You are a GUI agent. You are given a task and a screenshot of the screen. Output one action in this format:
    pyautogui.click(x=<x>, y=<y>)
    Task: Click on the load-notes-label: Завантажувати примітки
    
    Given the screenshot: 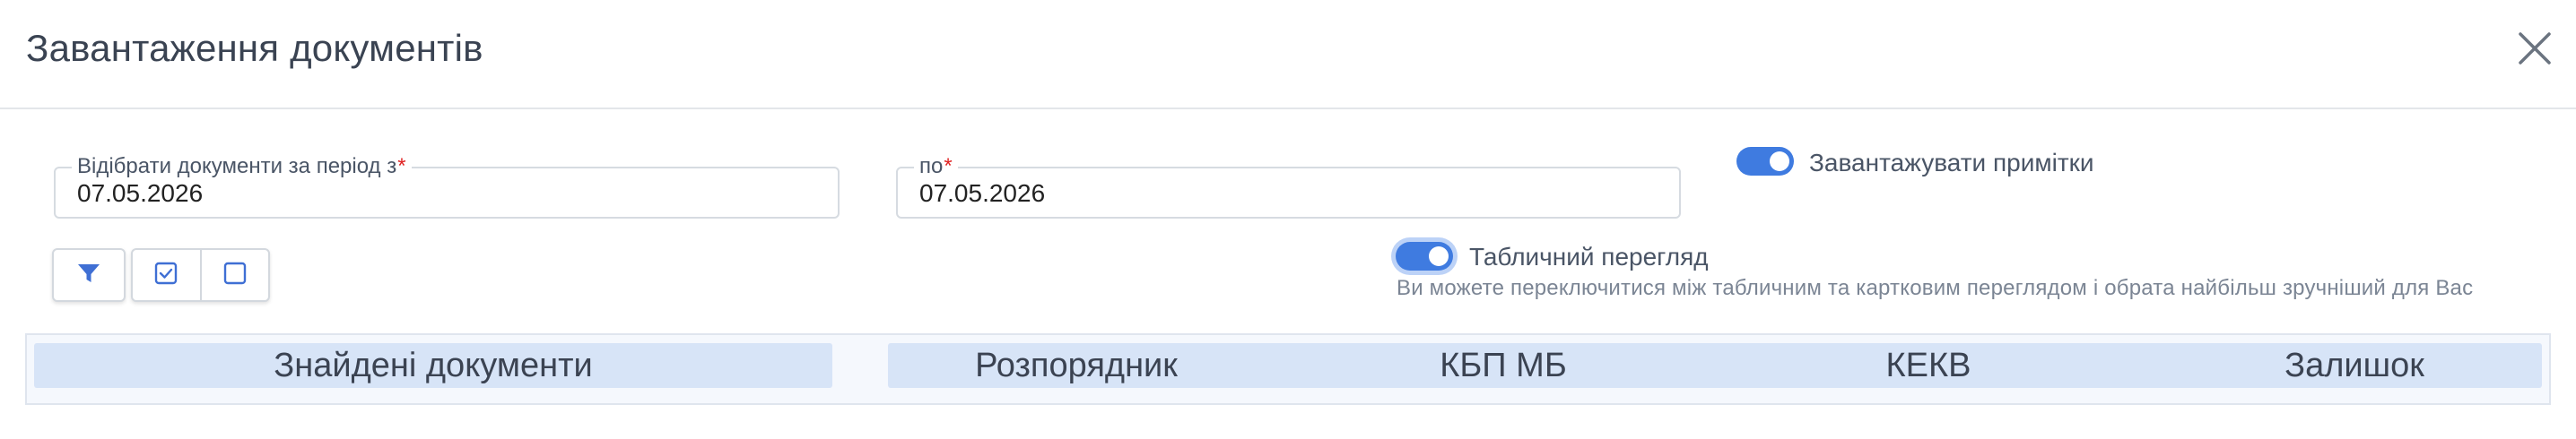 What is the action you would take?
    pyautogui.click(x=1951, y=162)
    